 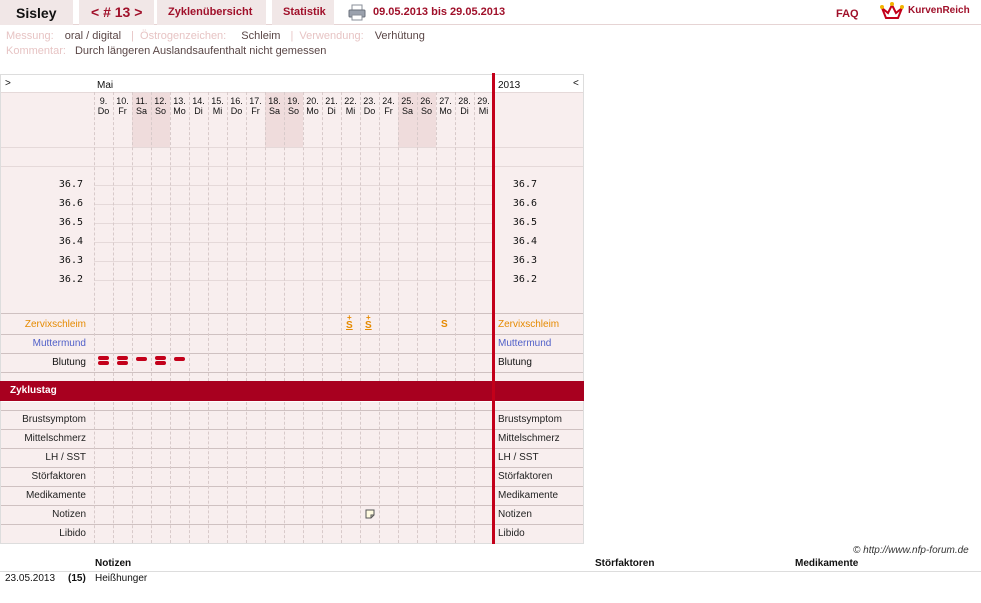 I want to click on brand-logo: KurvenReich, so click(x=930, y=12).